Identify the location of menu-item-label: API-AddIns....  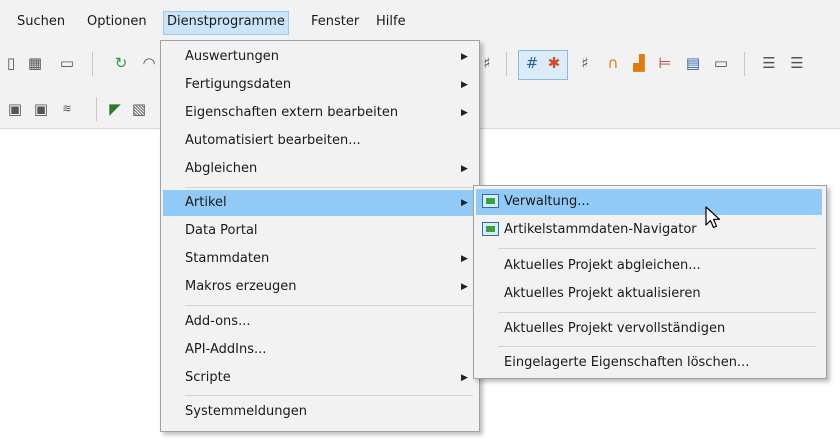
(226, 349).